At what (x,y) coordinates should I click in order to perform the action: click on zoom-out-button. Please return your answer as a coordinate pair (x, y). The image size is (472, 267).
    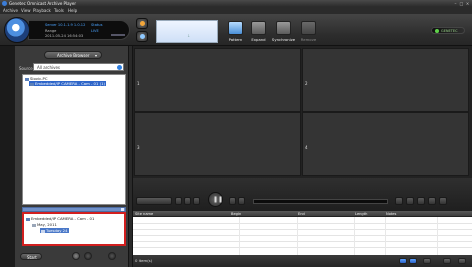
    Looking at the image, I should click on (399, 201).